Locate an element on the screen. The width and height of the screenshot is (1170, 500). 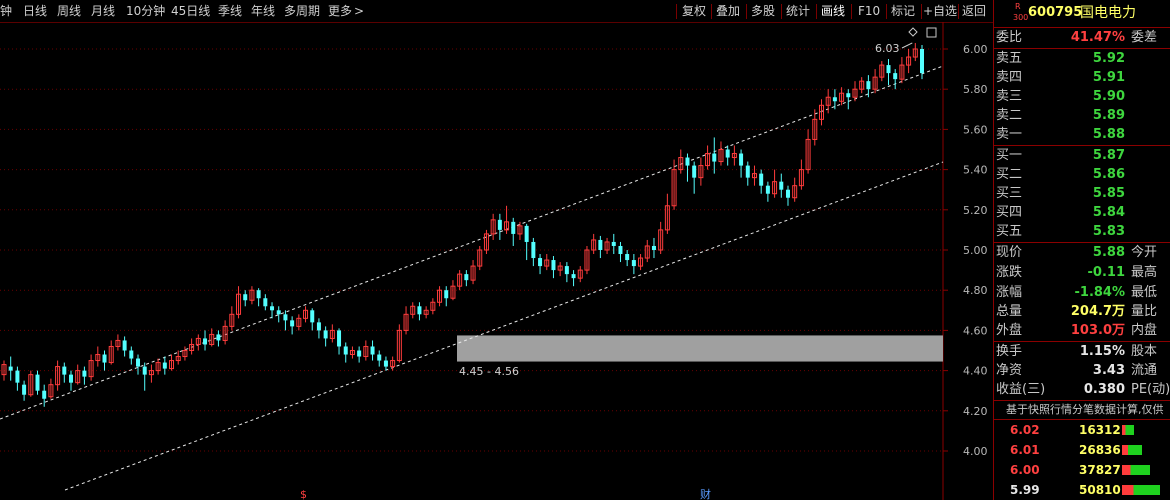
stock-header: R 300 600795 国电电力 is located at coordinates (1082, 13).